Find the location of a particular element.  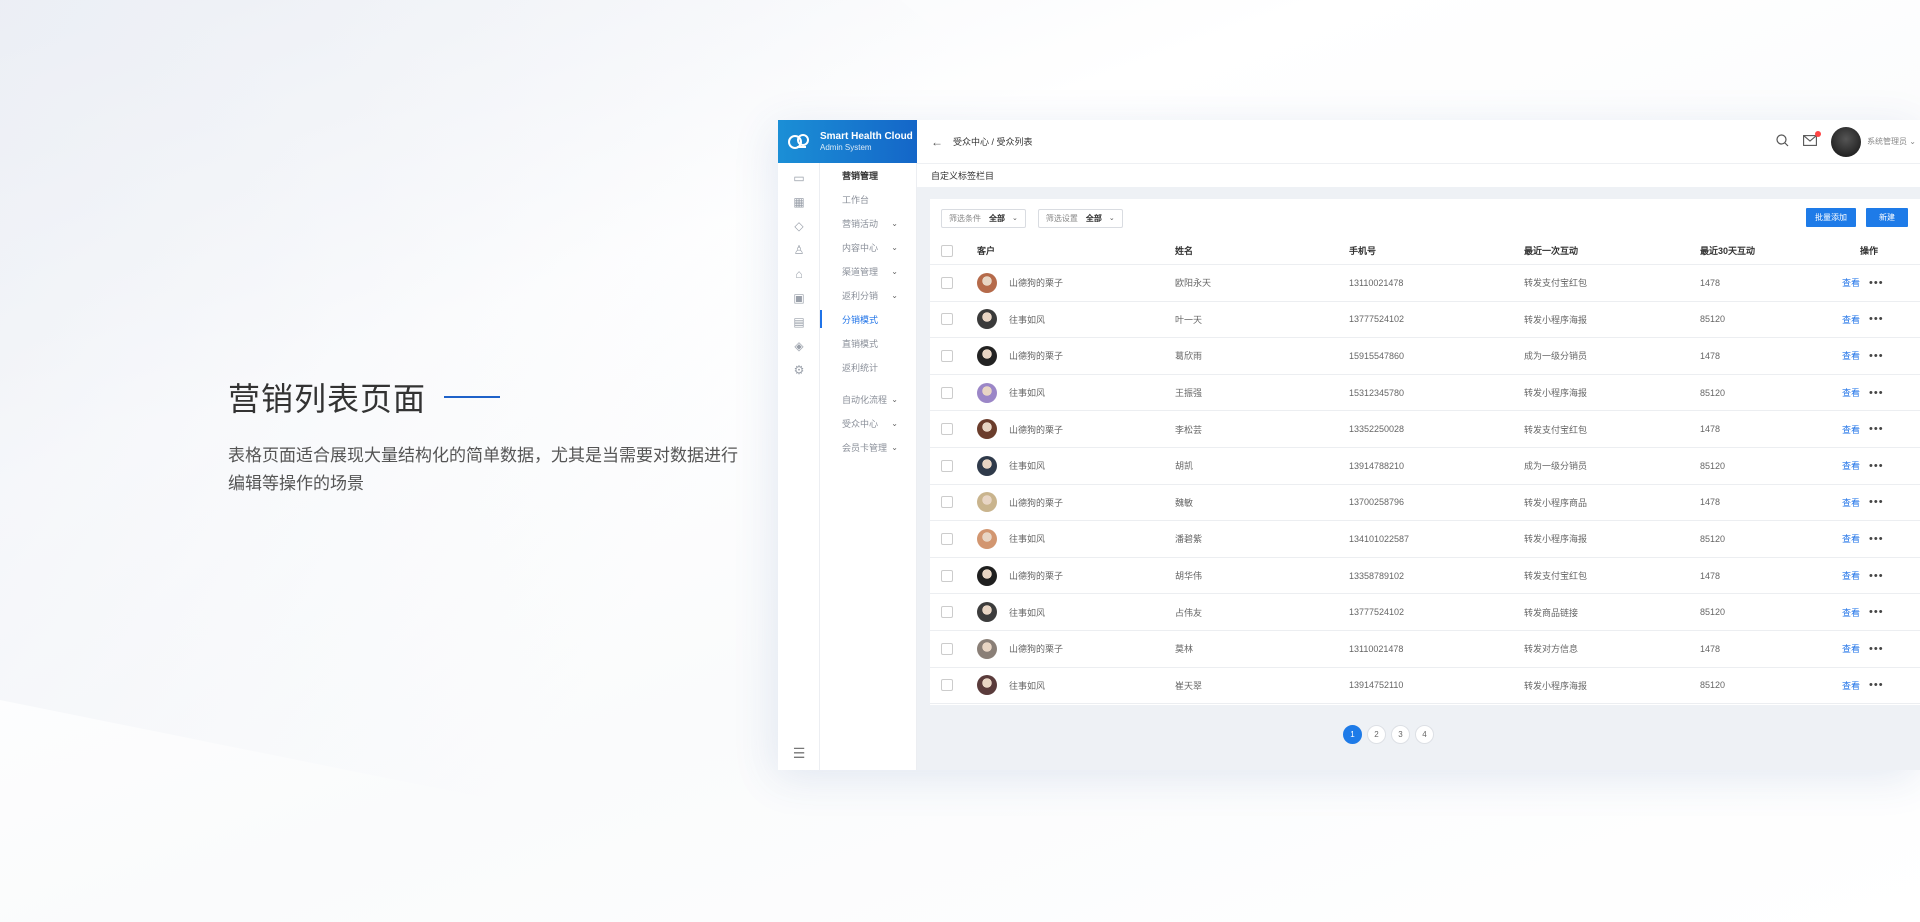

menu-header: 营销管理 is located at coordinates (868, 175).